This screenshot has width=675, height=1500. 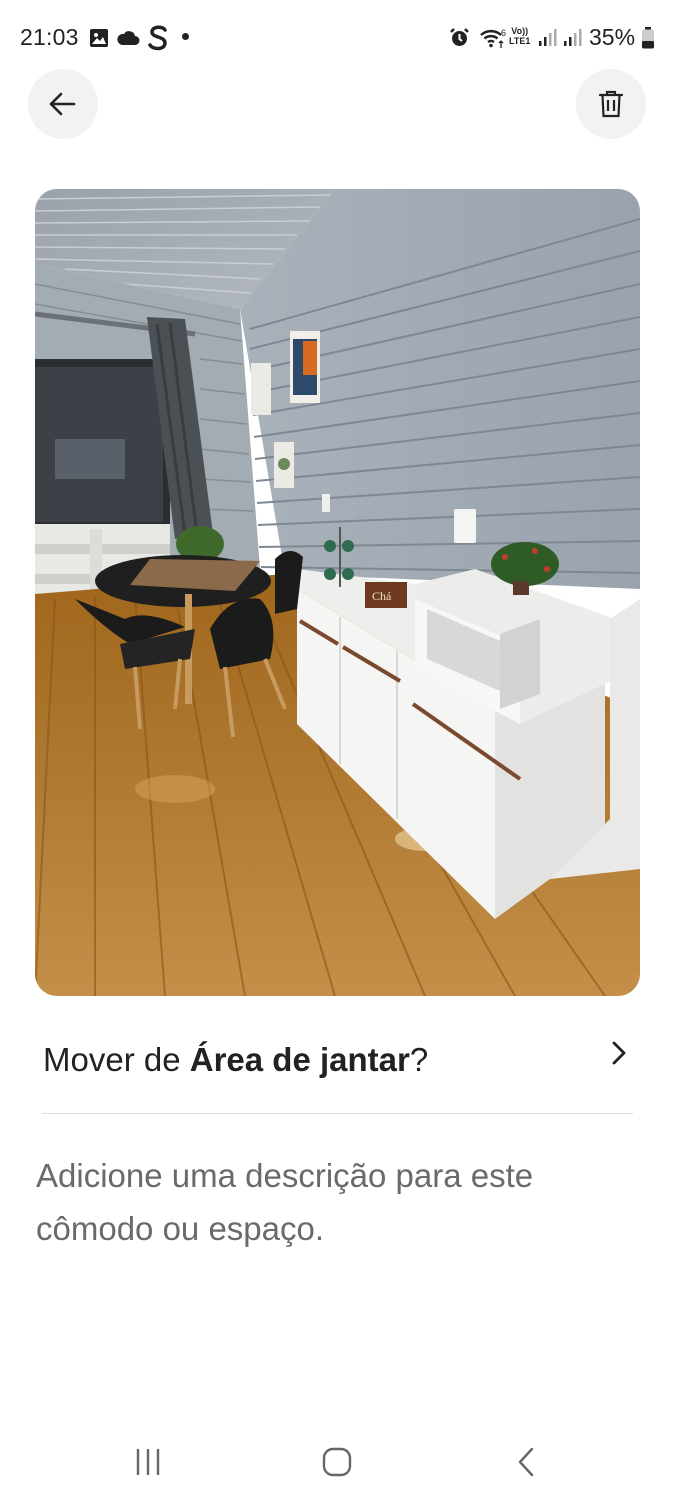 I want to click on home-icon, so click(x=337, y=1462).